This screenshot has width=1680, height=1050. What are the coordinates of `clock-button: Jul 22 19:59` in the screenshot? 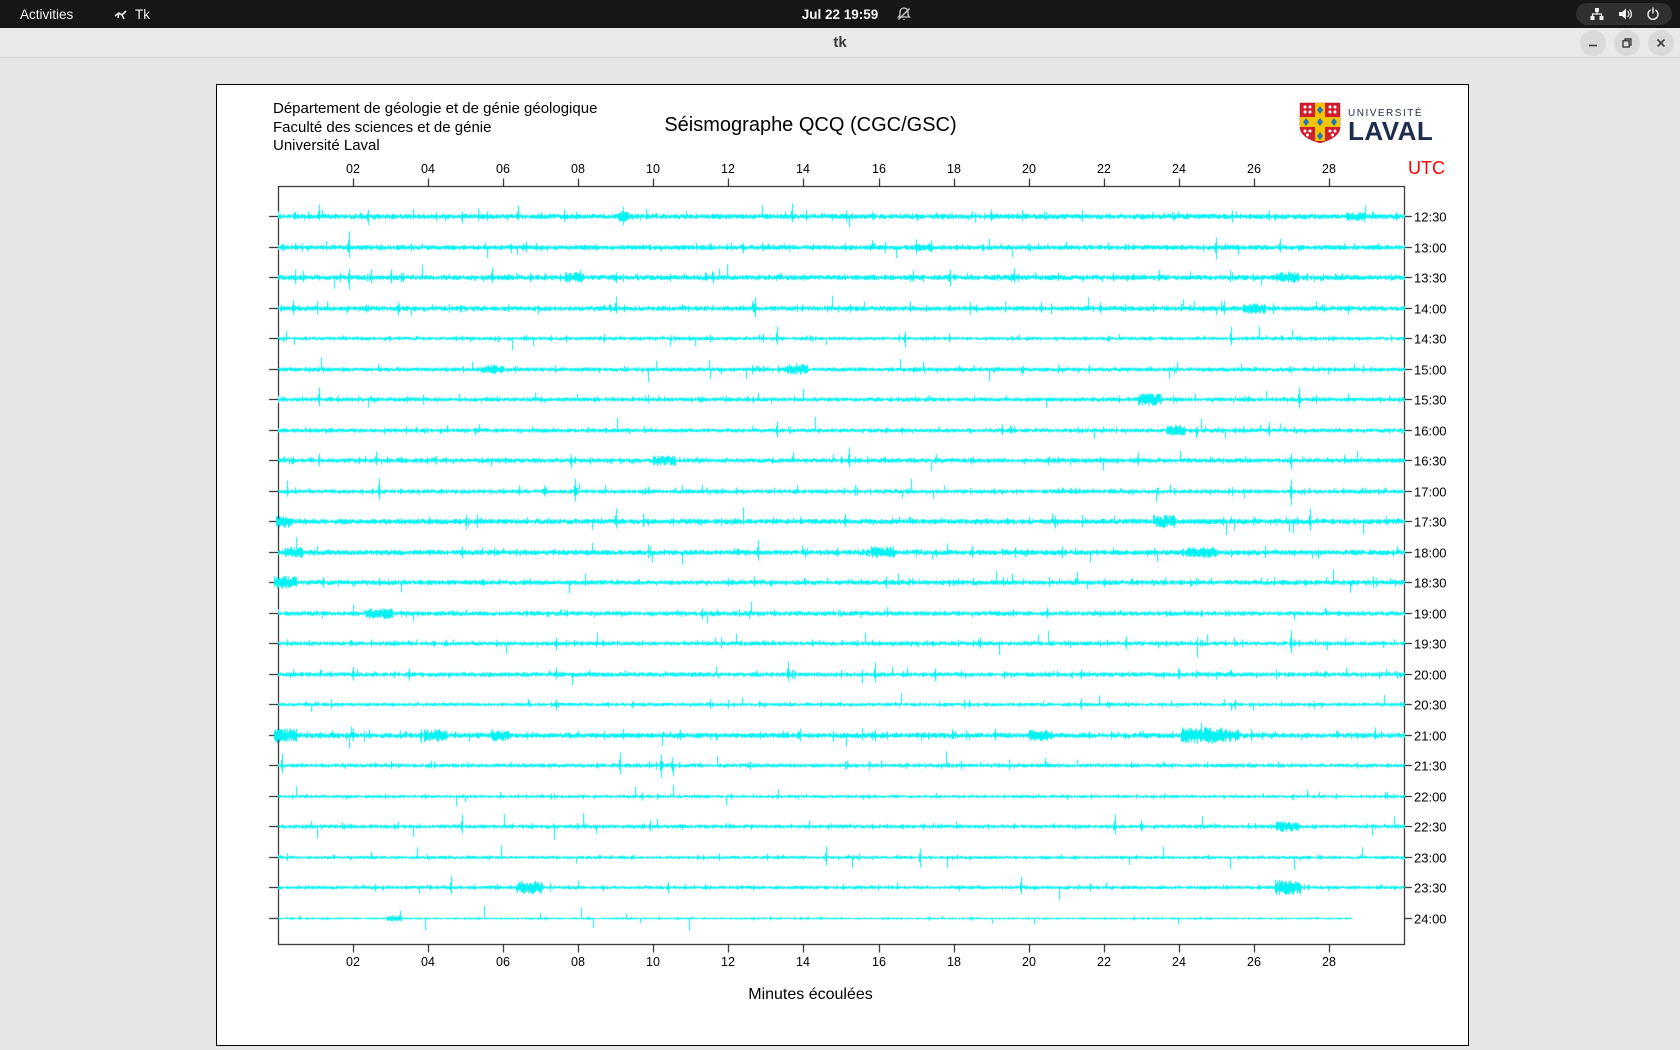 It's located at (840, 14).